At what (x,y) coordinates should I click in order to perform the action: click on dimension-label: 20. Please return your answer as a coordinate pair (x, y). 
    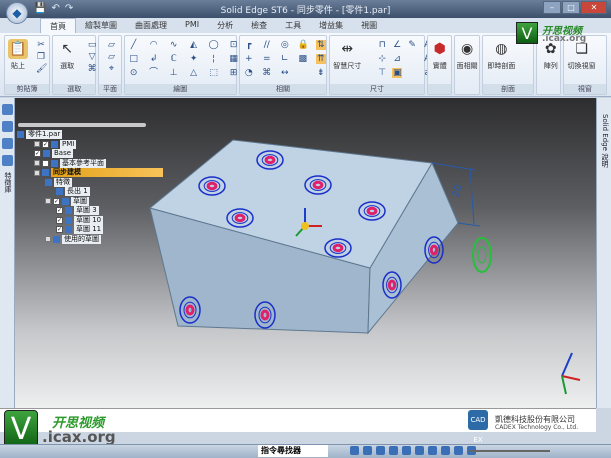
    Looking at the image, I should click on (457, 191).